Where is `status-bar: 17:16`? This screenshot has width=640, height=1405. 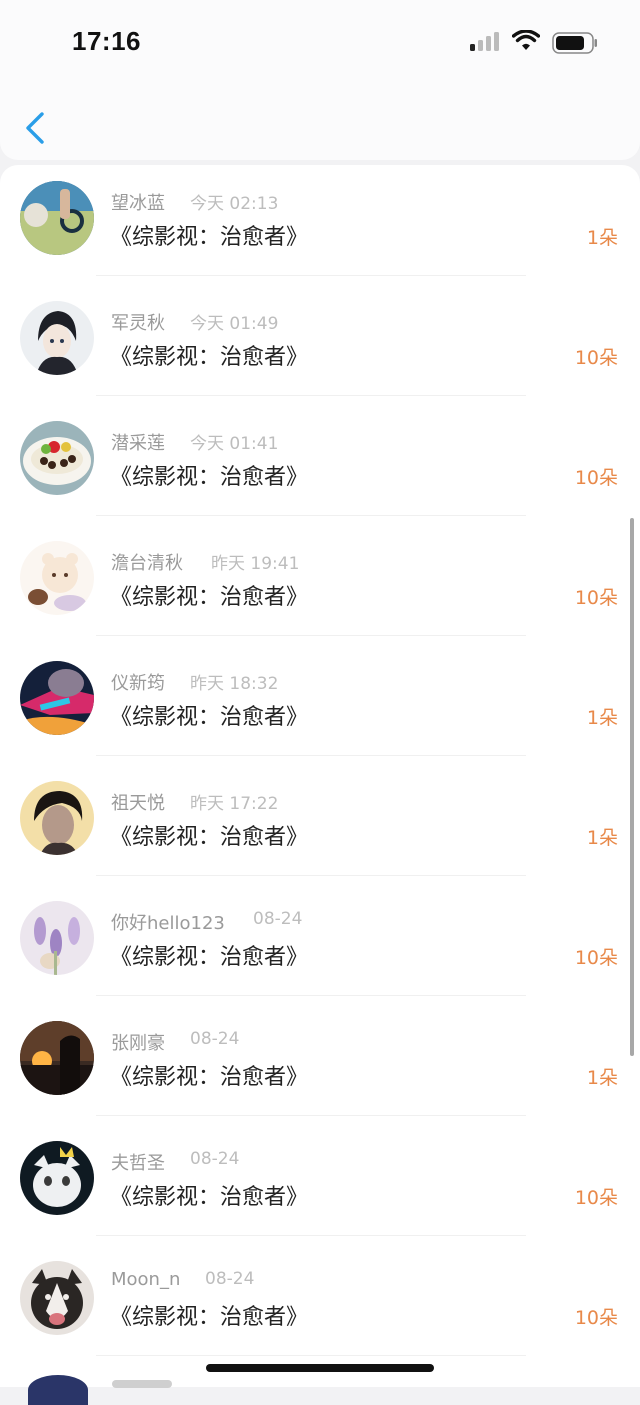
status-bar: 17:16 is located at coordinates (320, 40).